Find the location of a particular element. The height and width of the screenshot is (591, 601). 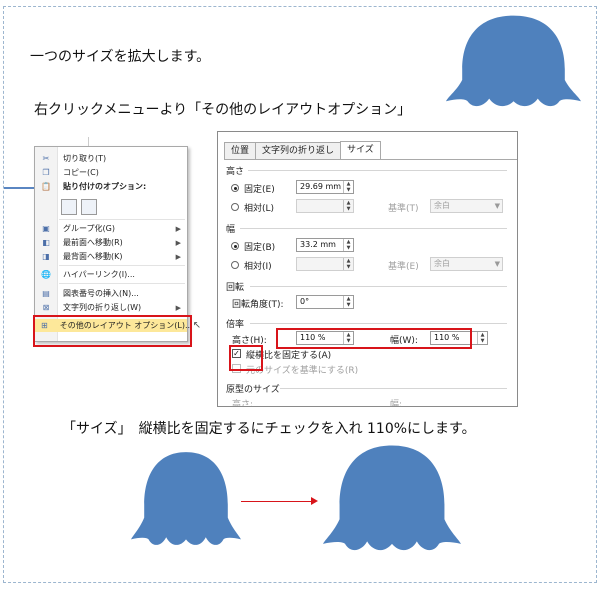

menu-item-copy-label: コピー(C) is located at coordinates (81, 172).